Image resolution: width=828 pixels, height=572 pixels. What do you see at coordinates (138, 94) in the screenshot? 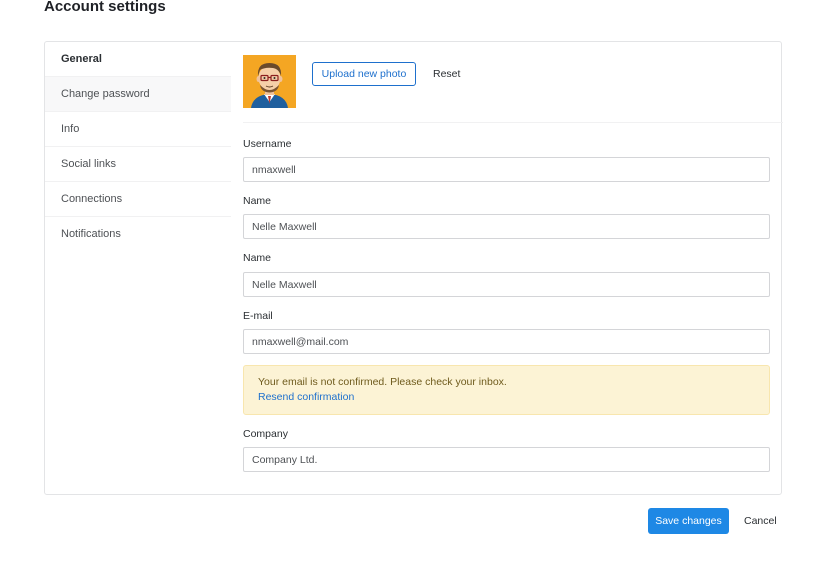
I see `sidebar-item-change-password: Change password` at bounding box center [138, 94].